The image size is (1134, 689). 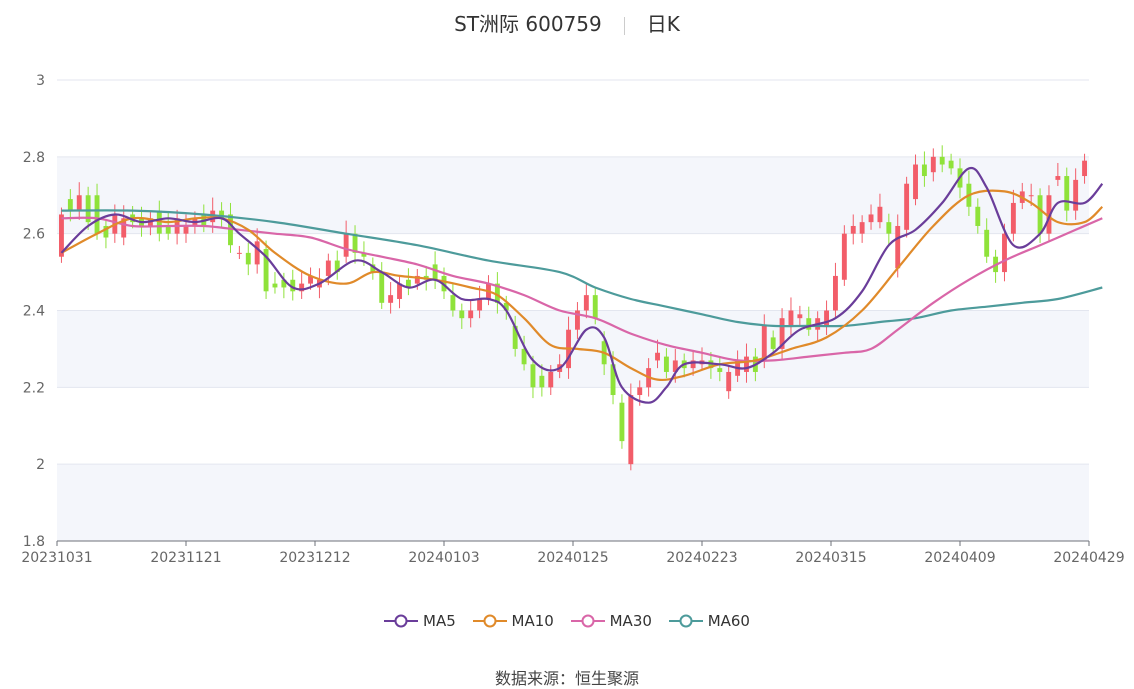 What do you see at coordinates (701, 558) in the screenshot?
I see `x-tick-label: 20240223` at bounding box center [701, 558].